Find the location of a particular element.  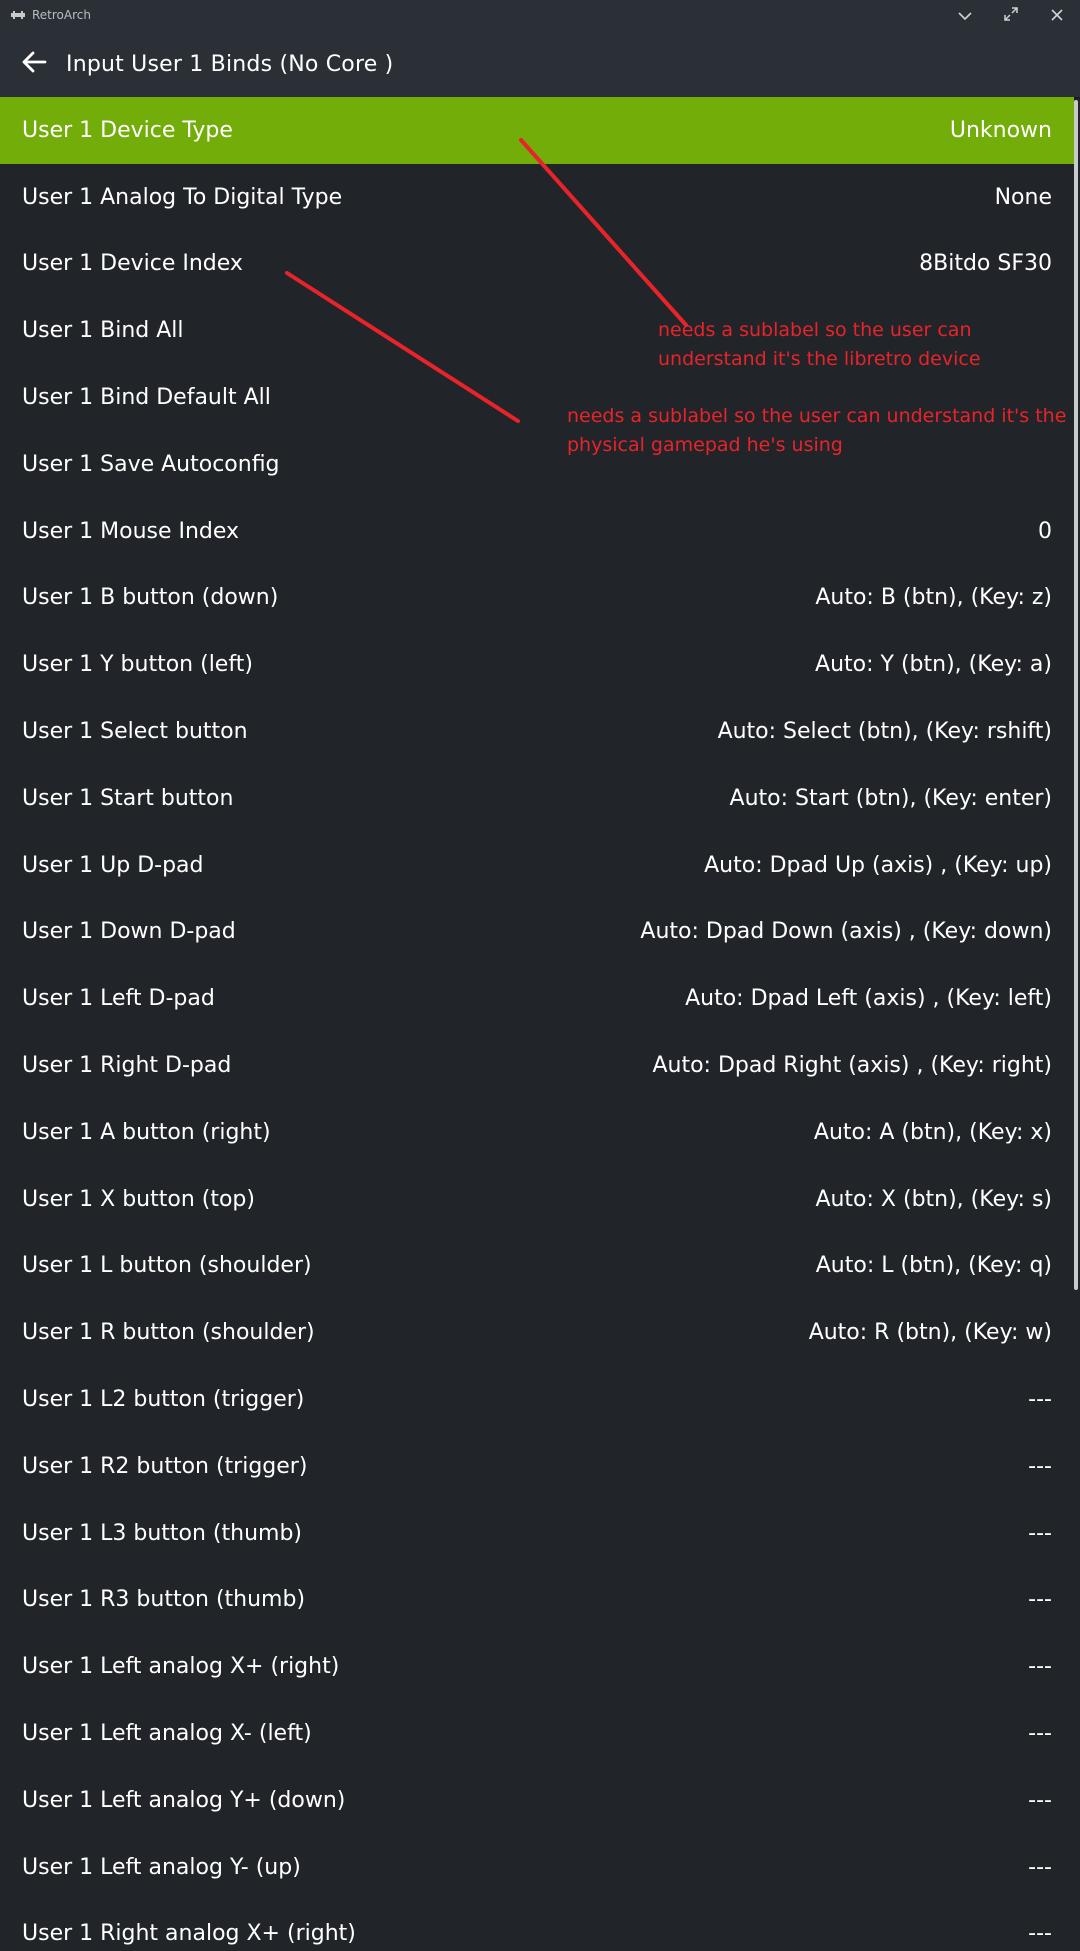

menu-item-value: Auto: Start (btn), (Key: enter) is located at coordinates (890, 798).